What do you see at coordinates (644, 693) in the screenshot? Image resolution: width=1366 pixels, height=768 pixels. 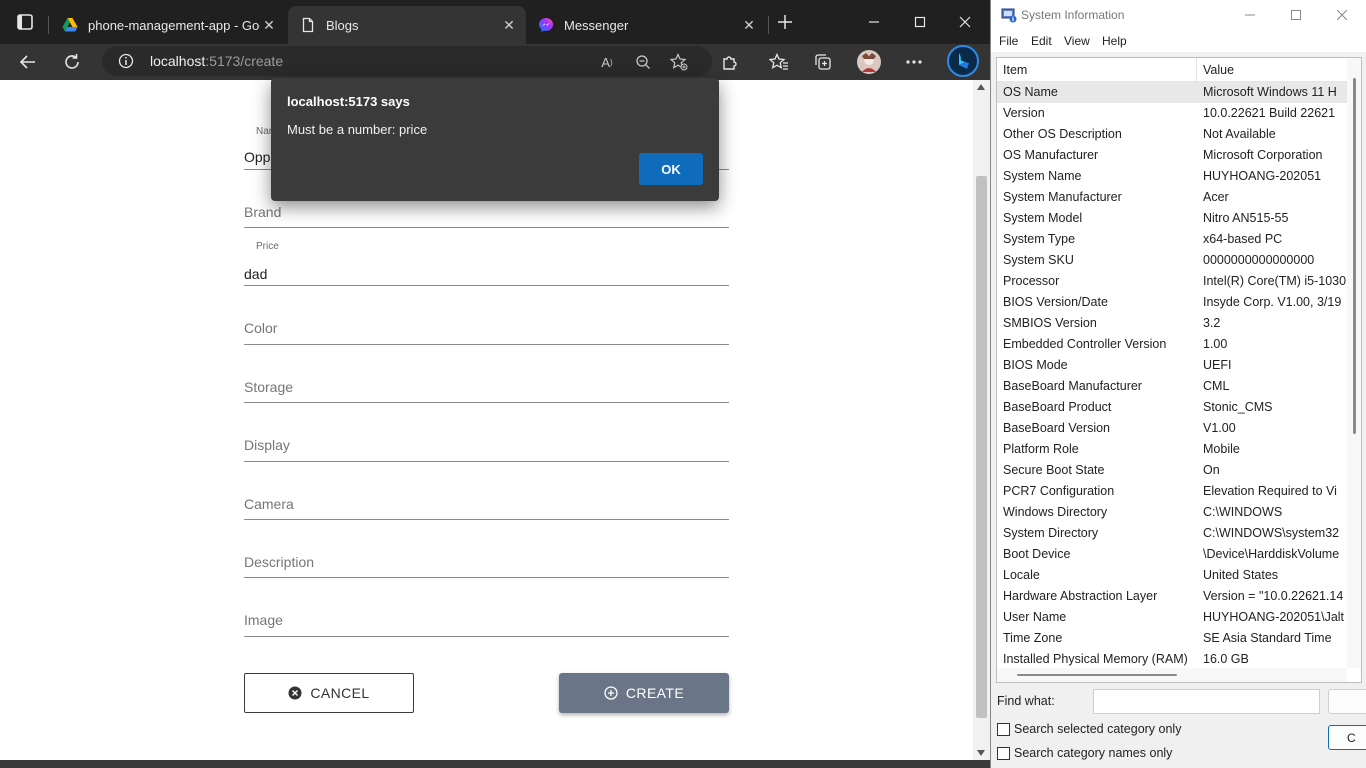 I see `create-button: CREATE` at bounding box center [644, 693].